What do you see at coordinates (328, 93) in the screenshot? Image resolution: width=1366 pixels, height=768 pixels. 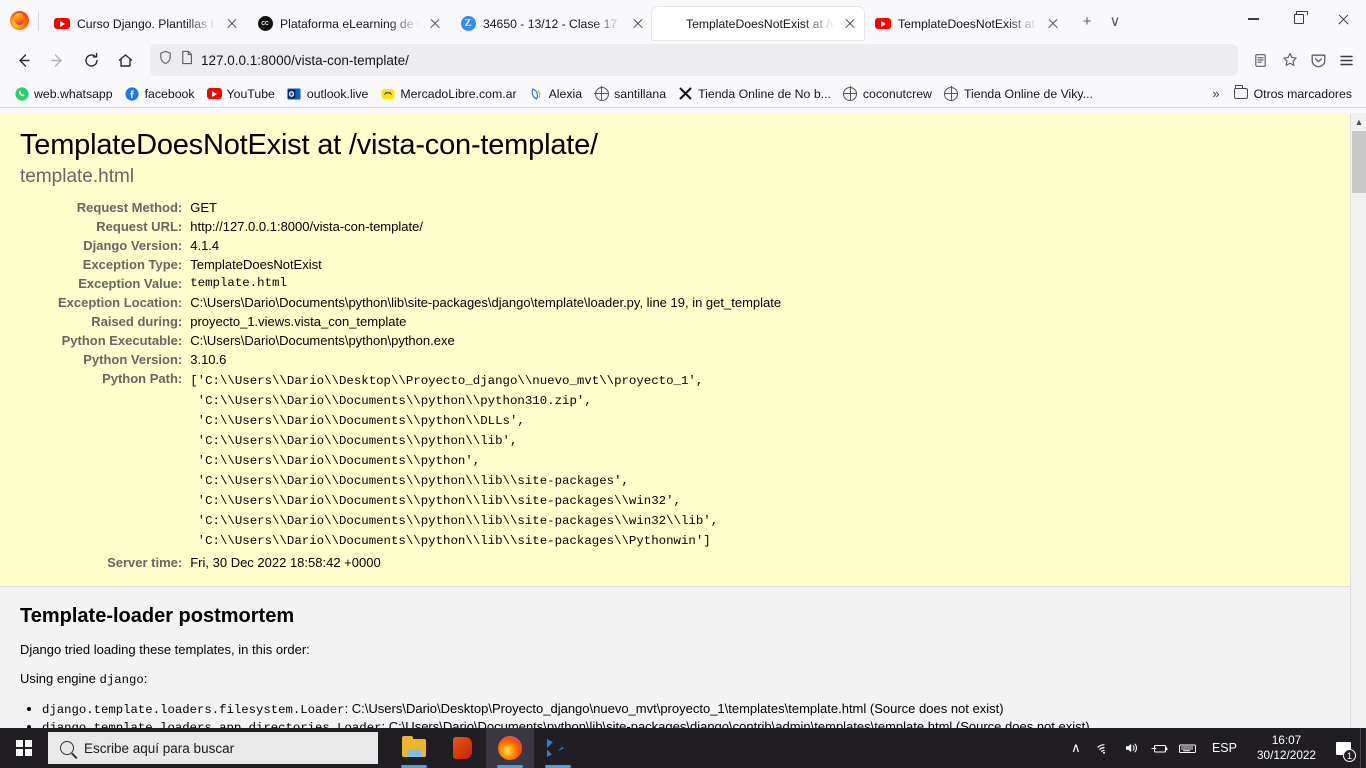 I see `bookmark-outlook-live: outlook.live` at bounding box center [328, 93].